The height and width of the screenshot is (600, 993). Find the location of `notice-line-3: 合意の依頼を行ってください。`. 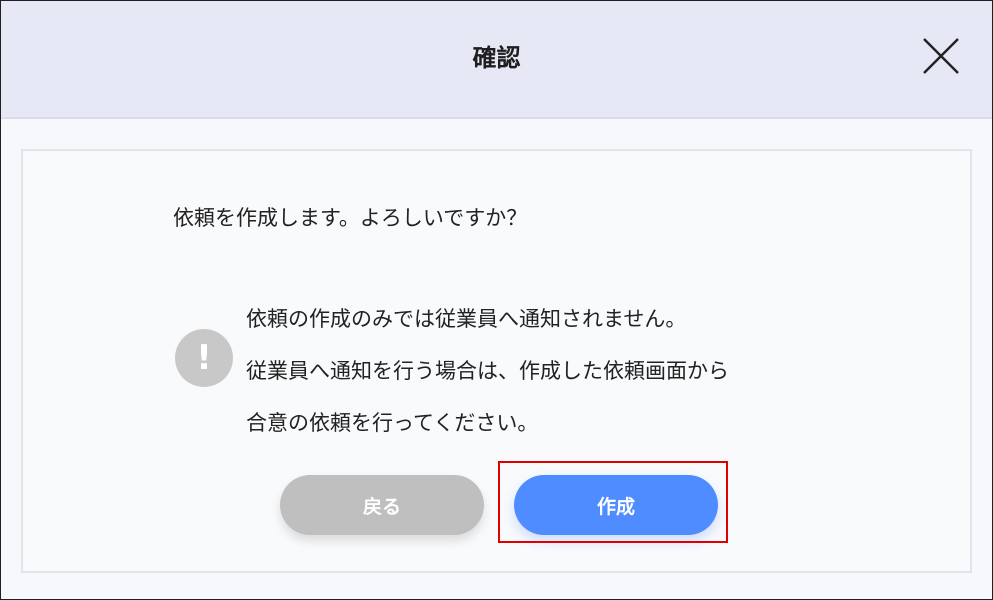

notice-line-3: 合意の依頼を行ってください。 is located at coordinates (392, 423).